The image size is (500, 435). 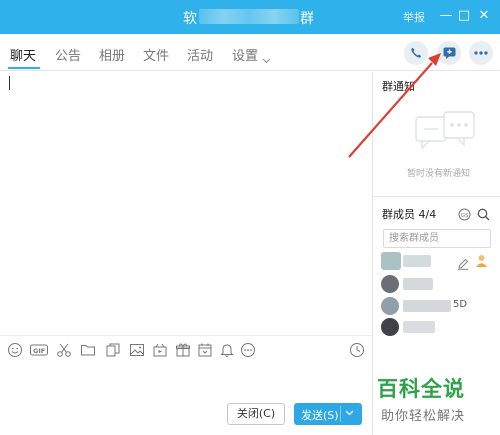 What do you see at coordinates (449, 53) in the screenshot?
I see `add-app-icon` at bounding box center [449, 53].